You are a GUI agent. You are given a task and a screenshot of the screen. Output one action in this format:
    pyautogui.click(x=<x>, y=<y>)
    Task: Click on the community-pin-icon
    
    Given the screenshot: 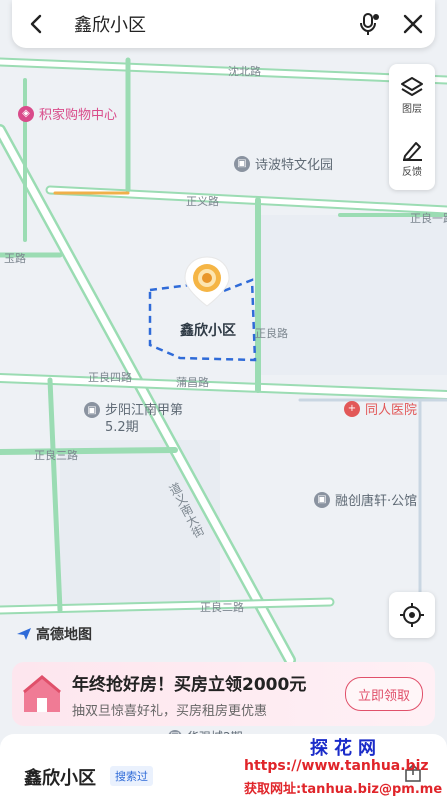 What is the action you would take?
    pyautogui.click(x=207, y=281)
    